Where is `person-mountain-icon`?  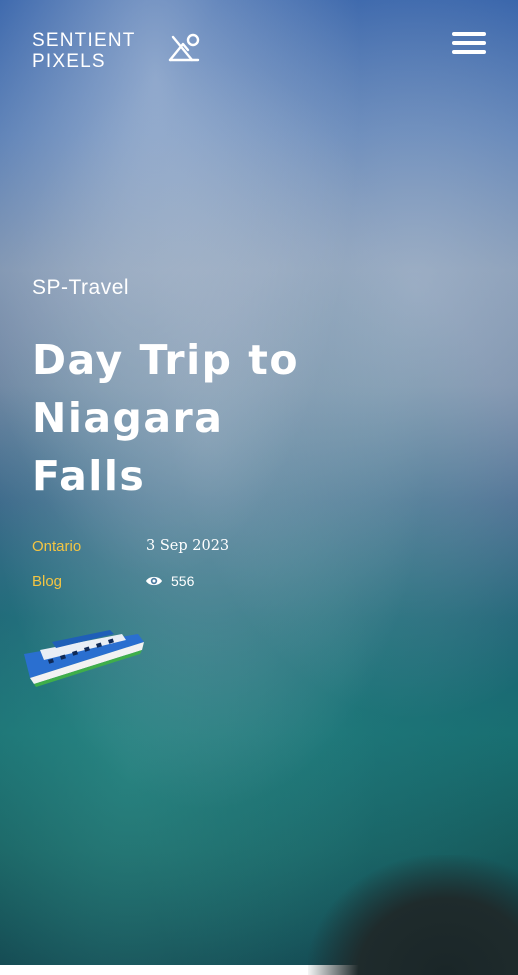
person-mountain-icon is located at coordinates (184, 48).